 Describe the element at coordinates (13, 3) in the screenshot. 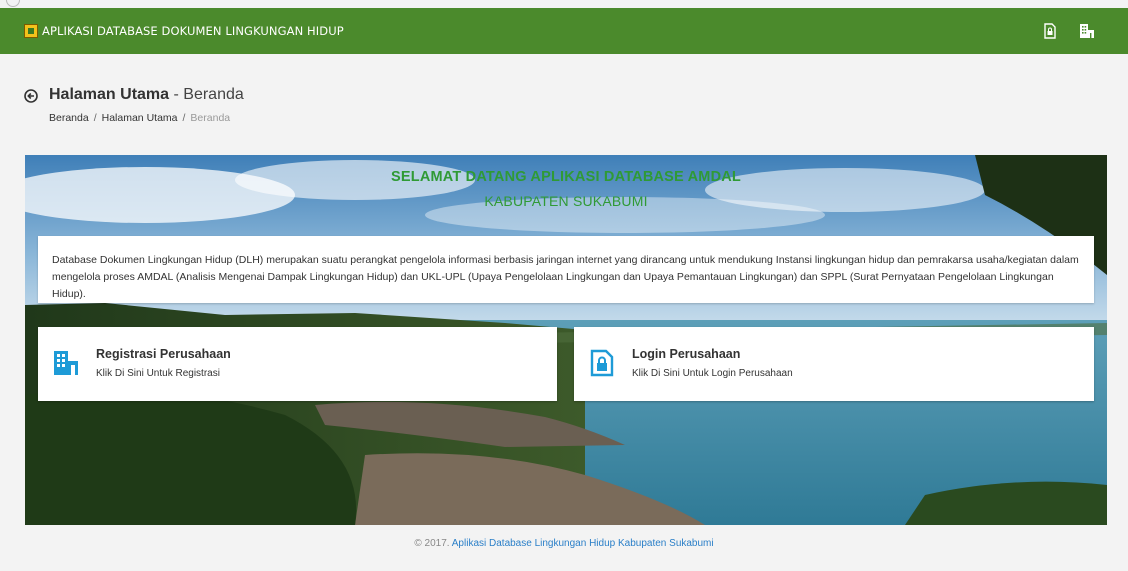

I see `circle-icon` at that location.